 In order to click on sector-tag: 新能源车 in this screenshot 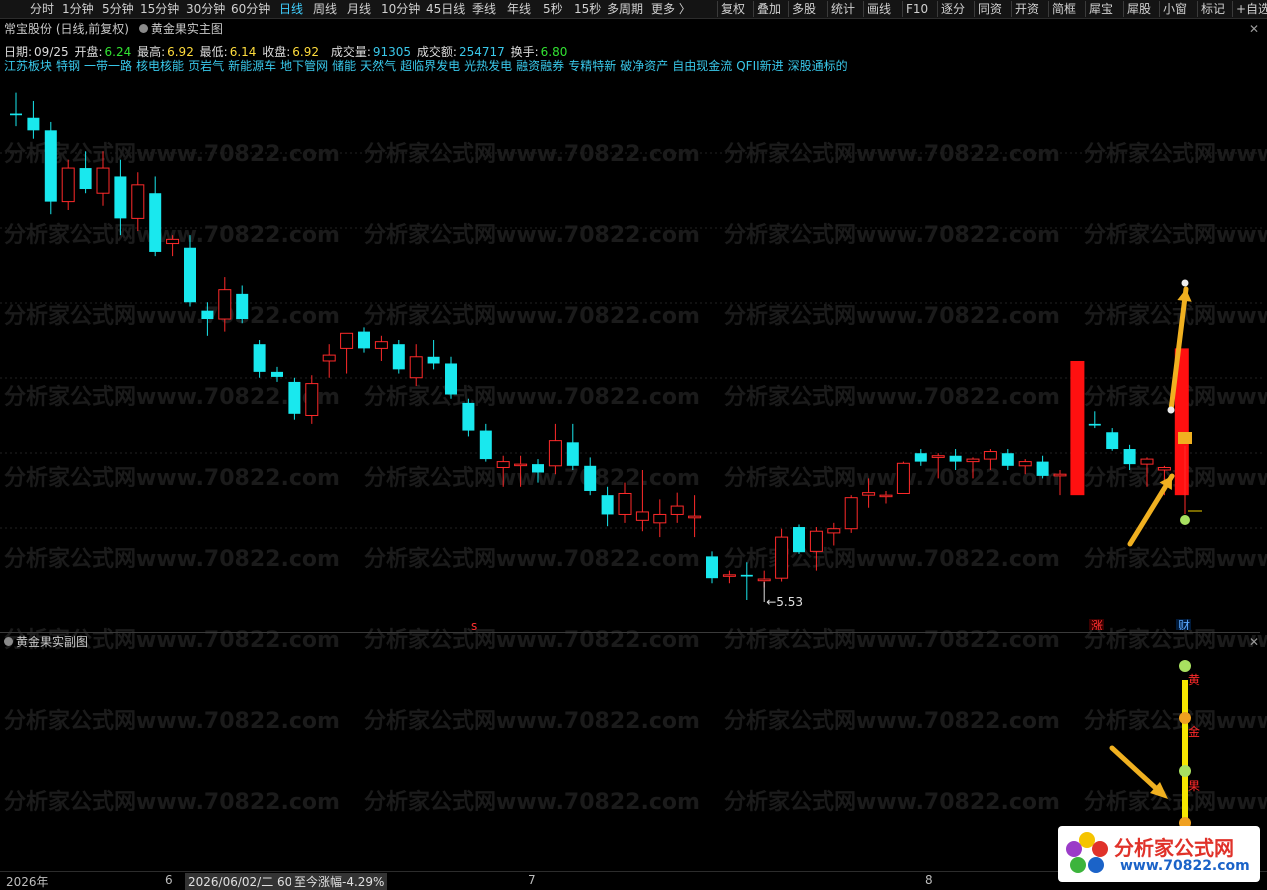, I will do `click(252, 66)`.